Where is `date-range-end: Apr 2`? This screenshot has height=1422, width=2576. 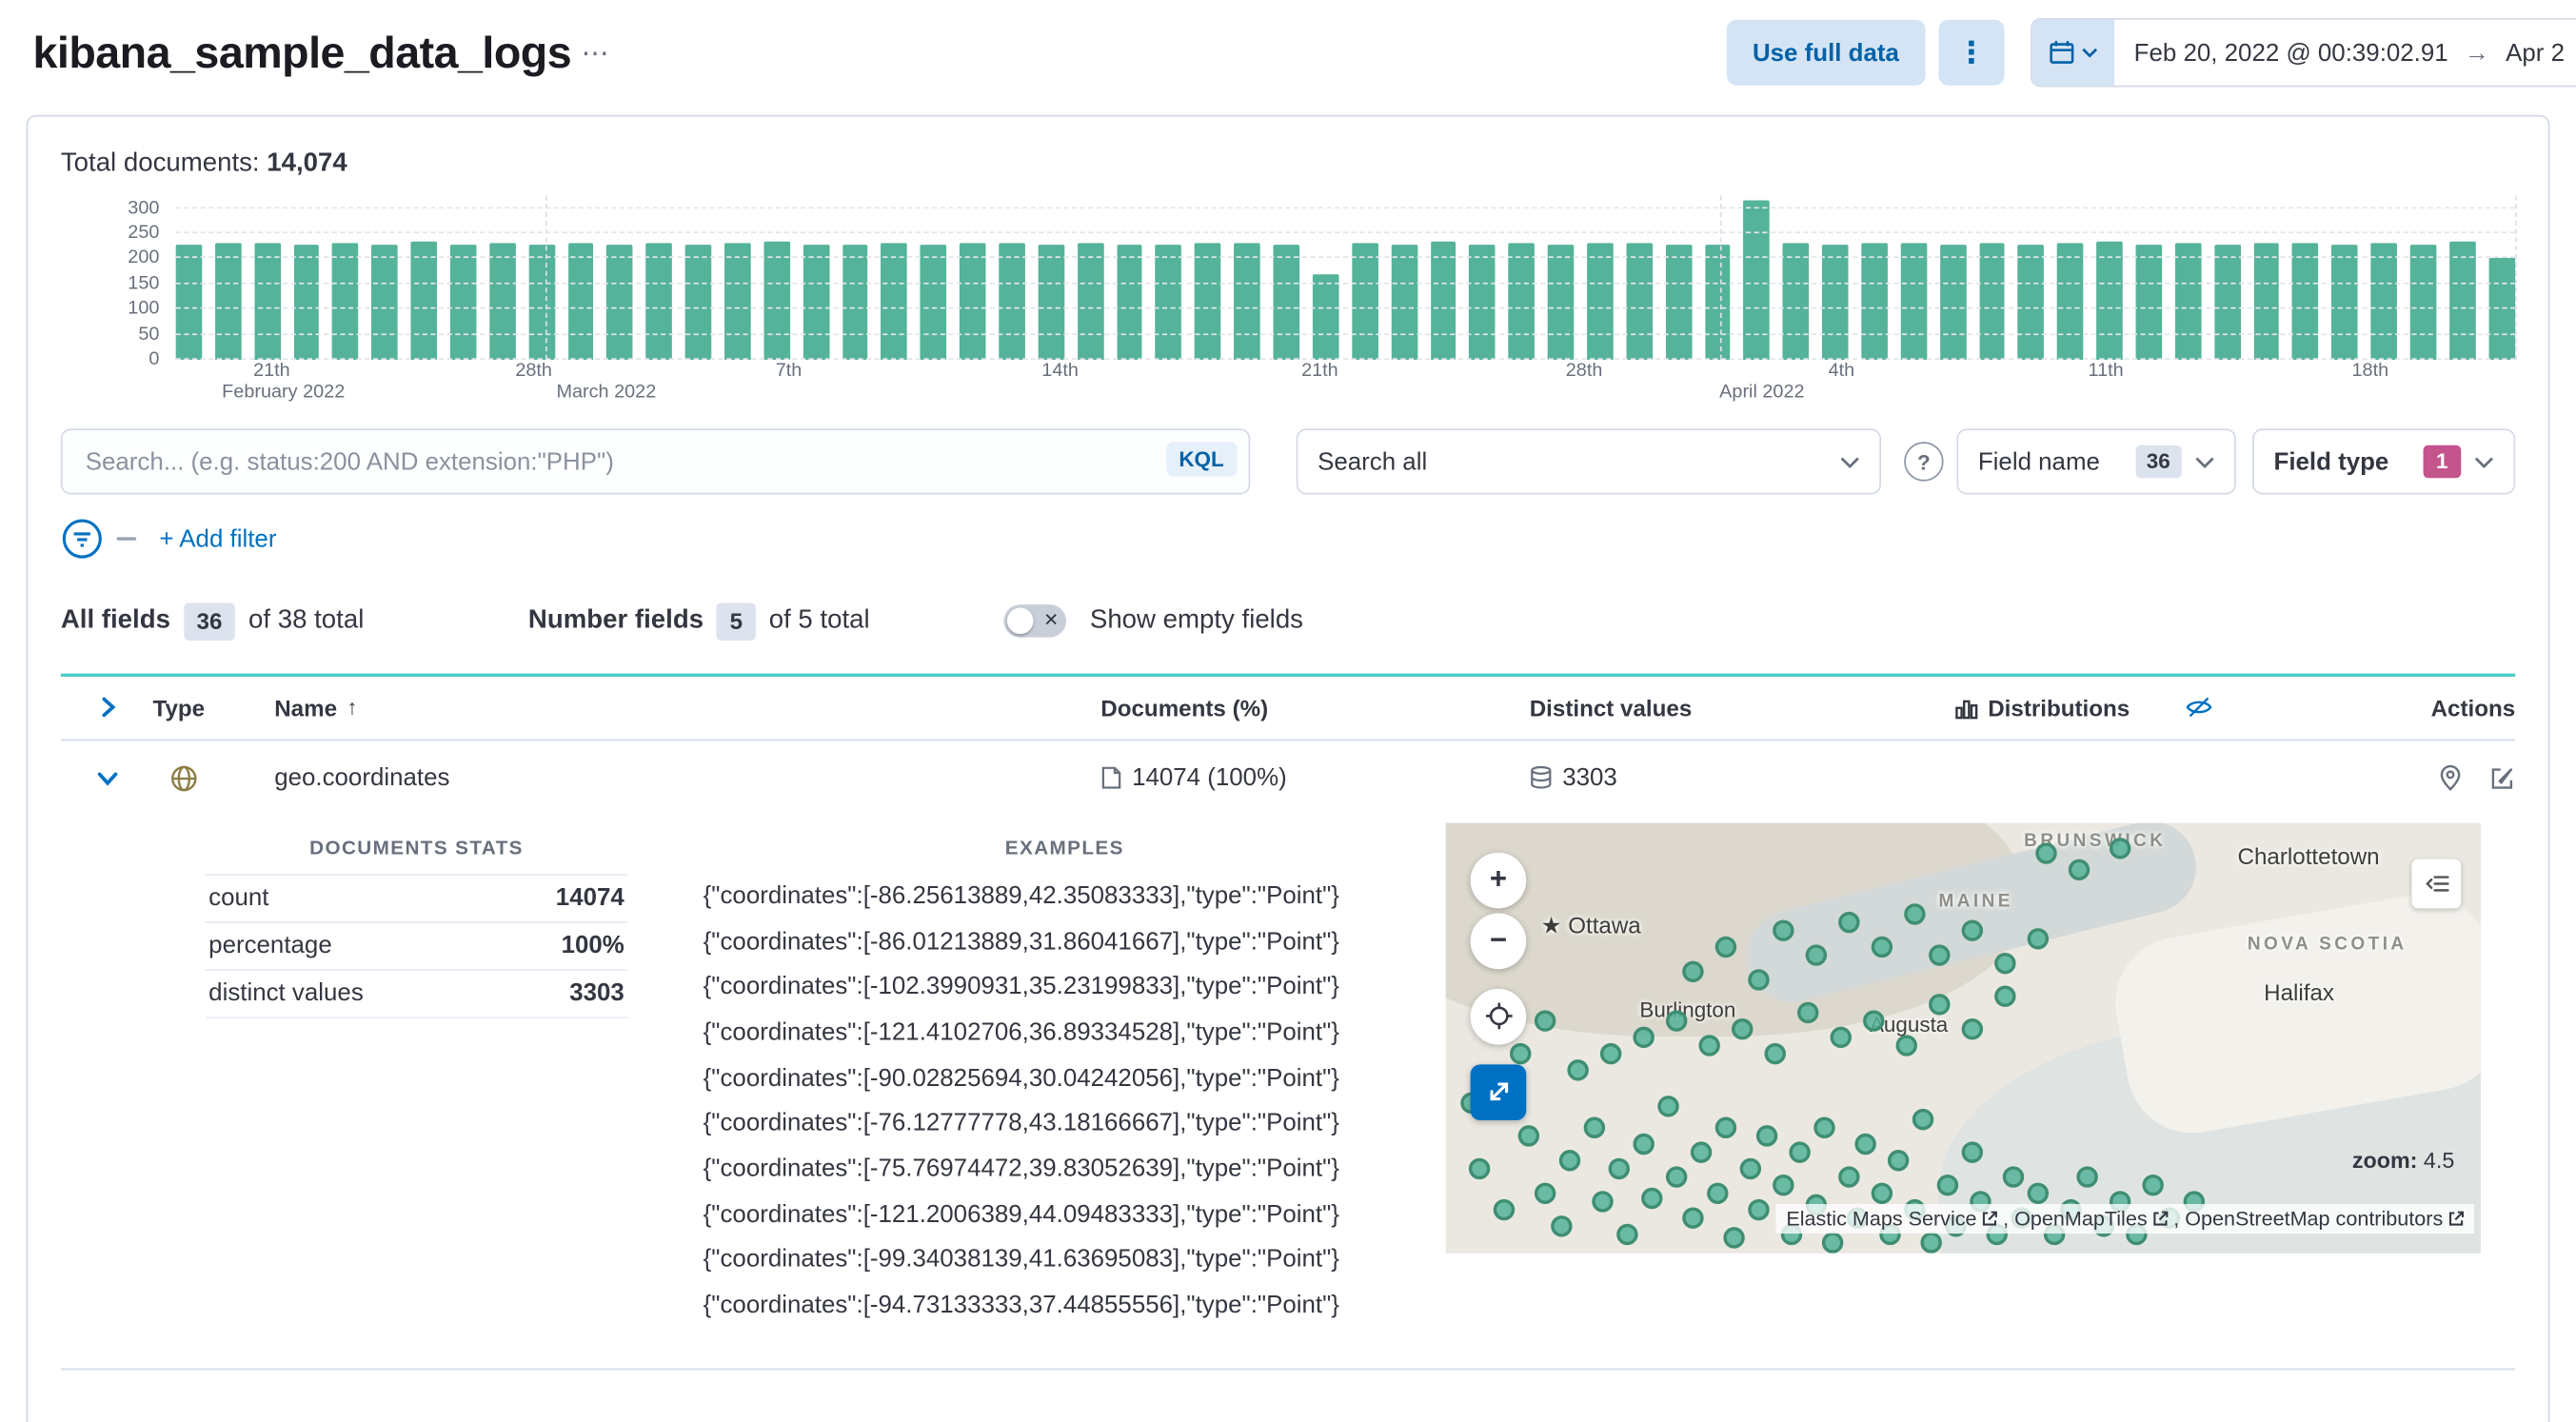
date-range-end: Apr 2 is located at coordinates (2535, 53).